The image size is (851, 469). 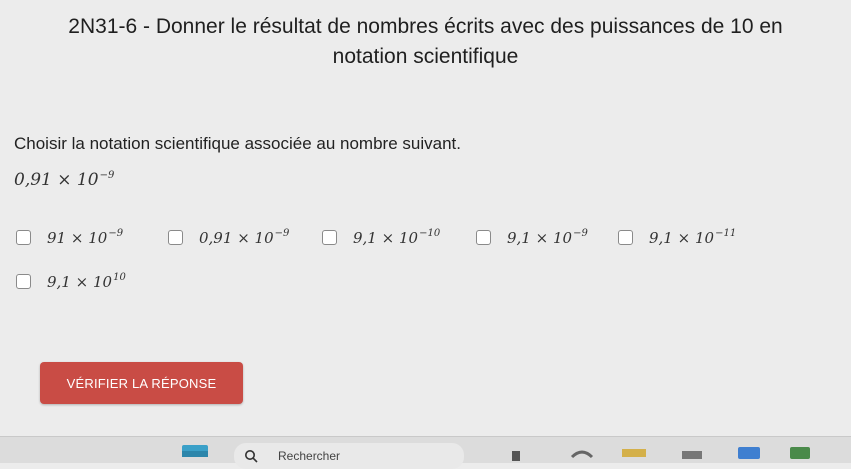 I want to click on option-4-mantissa: 9,1, so click(x=519, y=237).